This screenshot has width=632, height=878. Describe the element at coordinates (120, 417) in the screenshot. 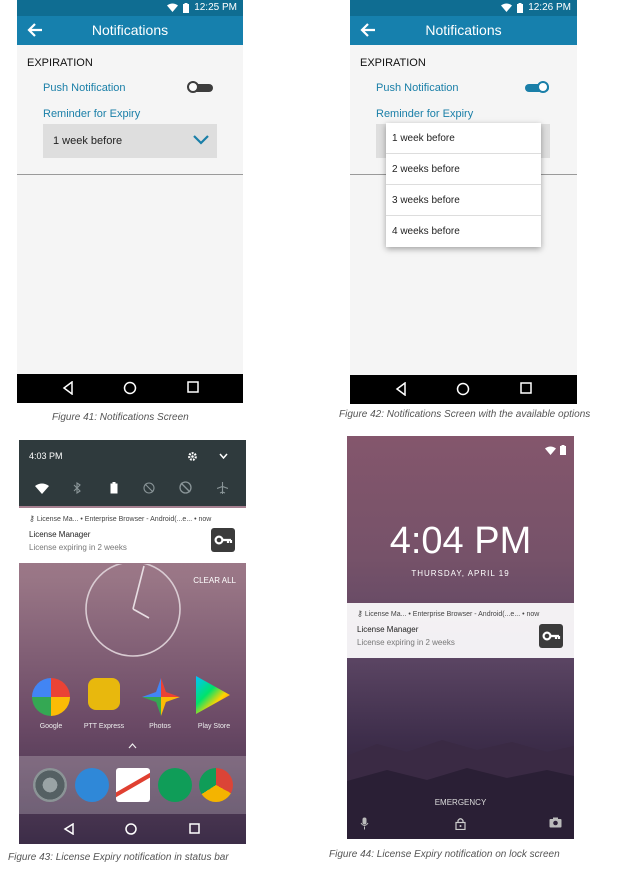

I see `caption-fig41: Figure 41: Notifications Screen` at that location.